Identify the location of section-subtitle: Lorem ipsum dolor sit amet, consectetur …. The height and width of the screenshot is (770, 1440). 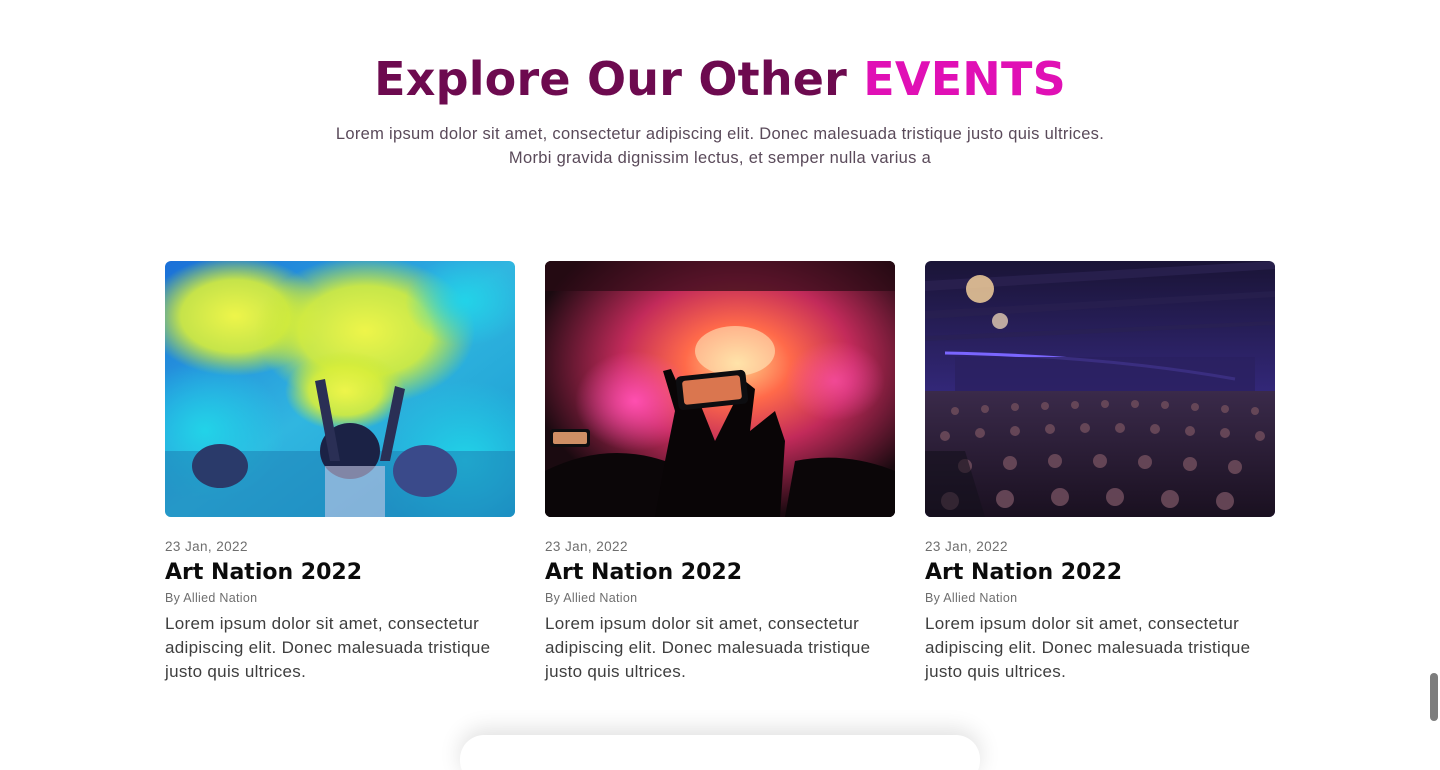
(720, 146).